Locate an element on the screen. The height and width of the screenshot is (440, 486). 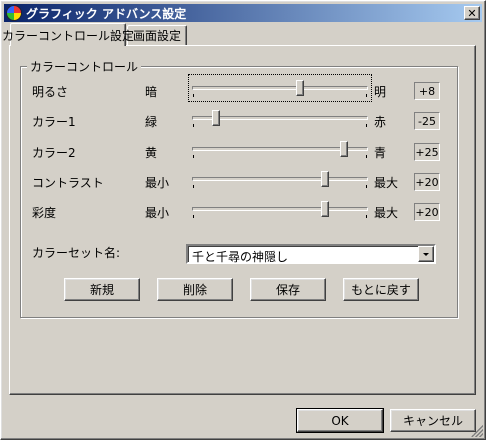
resize-grip is located at coordinates (477, 431).